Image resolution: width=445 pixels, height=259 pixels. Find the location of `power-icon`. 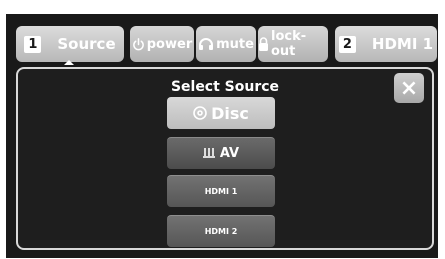

power-icon is located at coordinates (138, 44).